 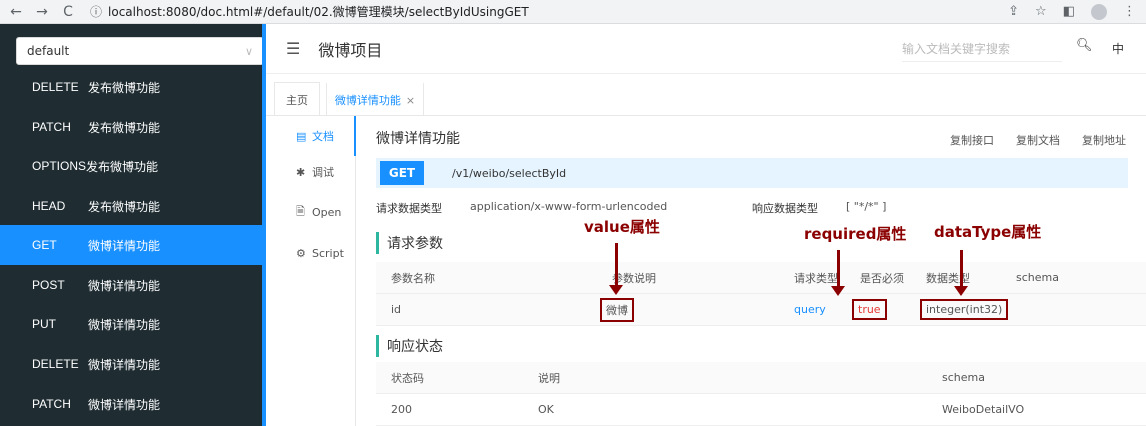 I want to click on col-header: 是否必须, so click(x=882, y=278).